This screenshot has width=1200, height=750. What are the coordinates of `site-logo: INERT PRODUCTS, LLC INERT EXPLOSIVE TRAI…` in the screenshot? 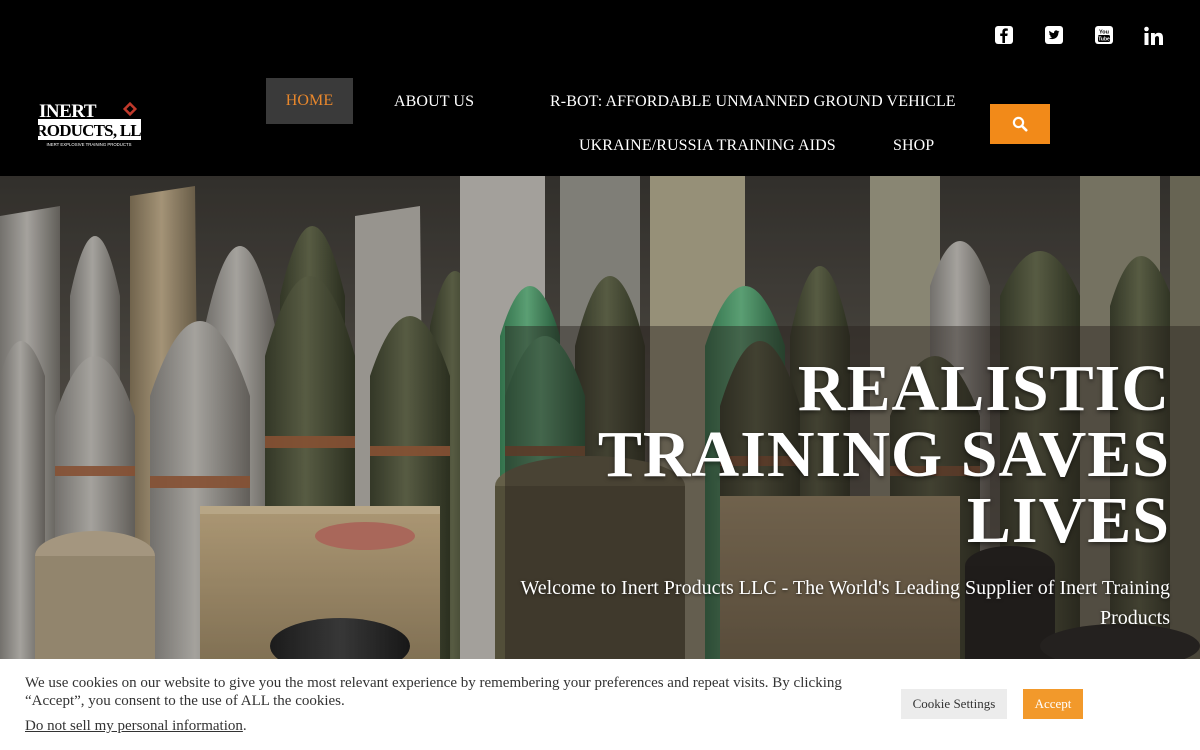 It's located at (90, 124).